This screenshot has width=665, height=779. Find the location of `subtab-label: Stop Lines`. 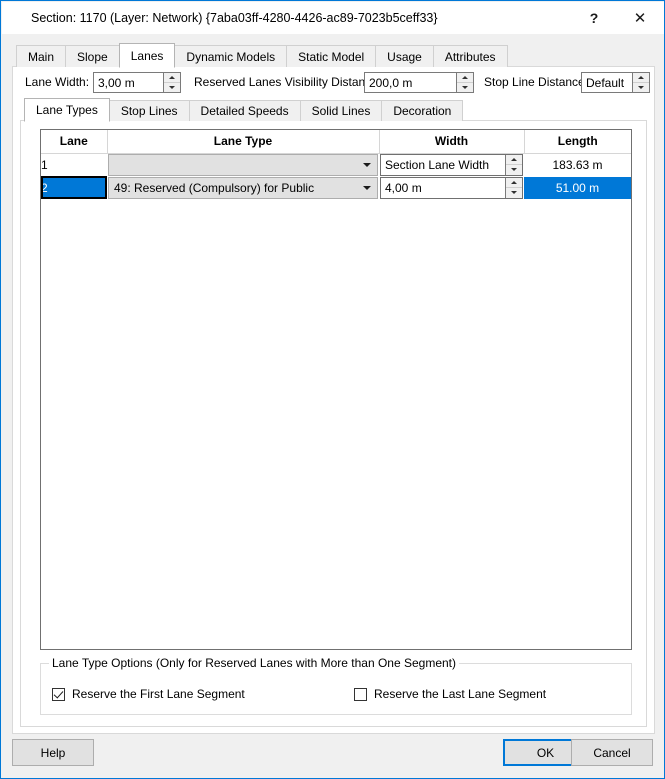

subtab-label: Stop Lines is located at coordinates (149, 111).